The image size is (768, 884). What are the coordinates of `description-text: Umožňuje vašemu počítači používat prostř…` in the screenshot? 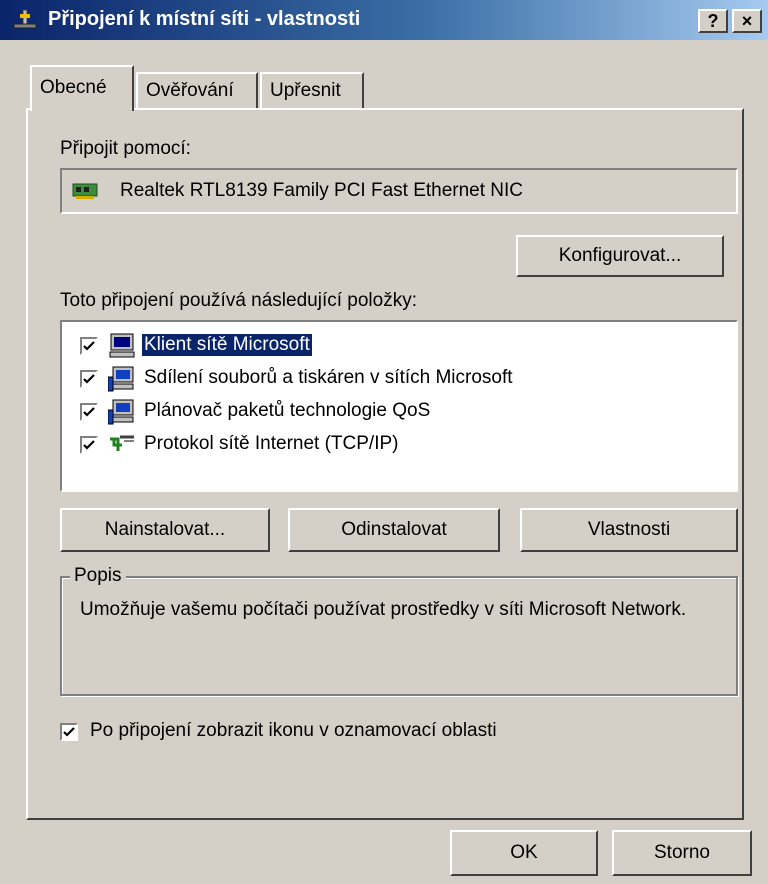 It's located at (383, 609).